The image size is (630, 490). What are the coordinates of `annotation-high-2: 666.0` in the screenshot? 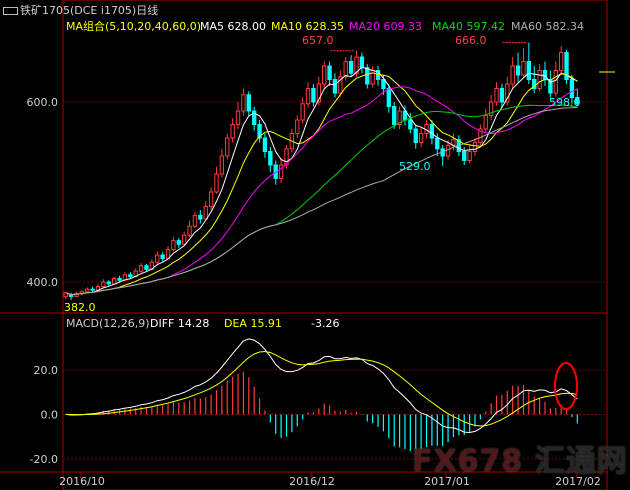 It's located at (471, 40).